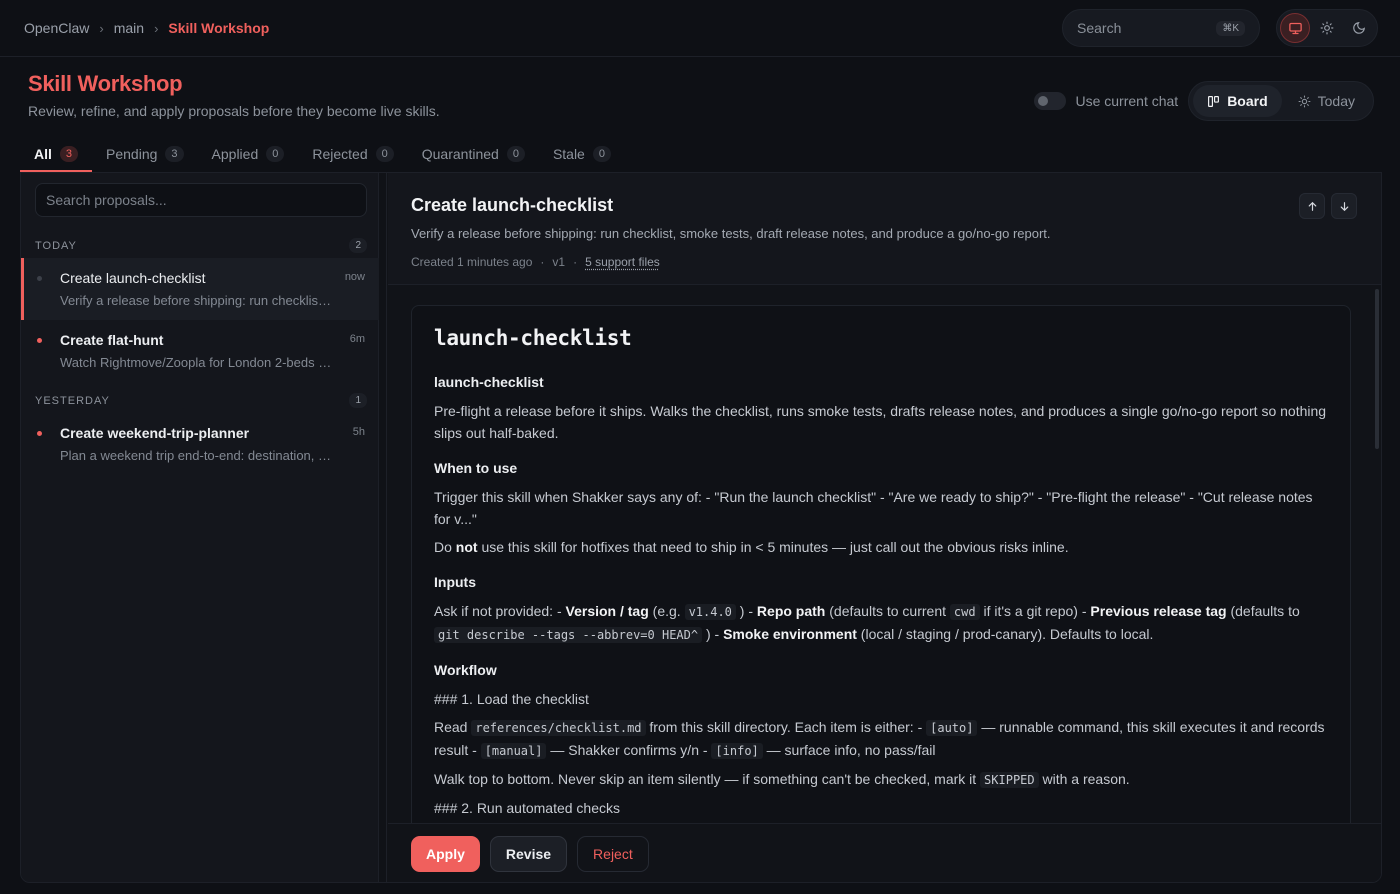 The width and height of the screenshot is (1400, 894). Describe the element at coordinates (568, 154) in the screenshot. I see `tab-label: Stale` at that location.